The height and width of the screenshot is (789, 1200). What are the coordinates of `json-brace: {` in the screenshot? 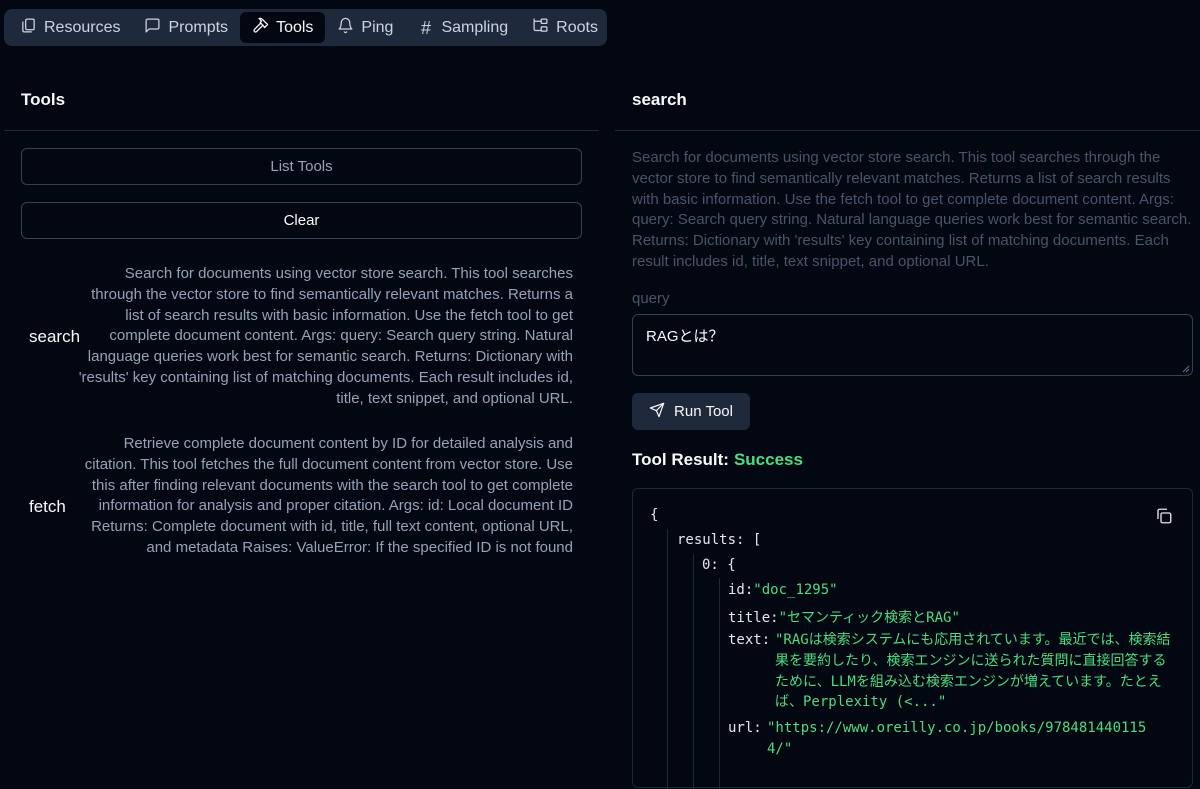 It's located at (731, 565).